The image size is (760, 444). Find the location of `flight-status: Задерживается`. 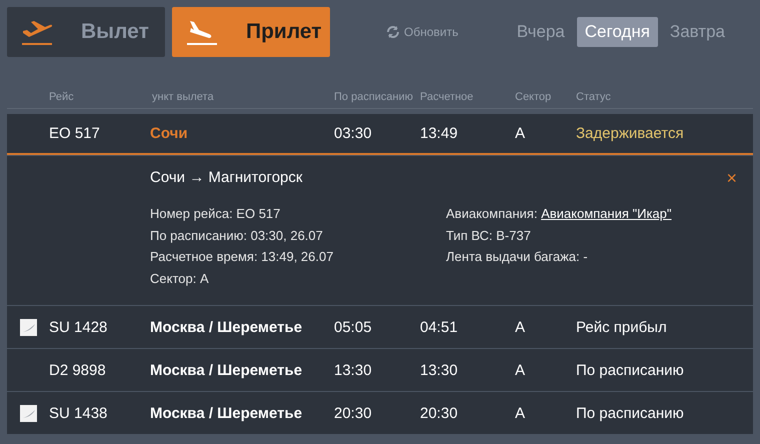

flight-status: Задерживается is located at coordinates (630, 133).